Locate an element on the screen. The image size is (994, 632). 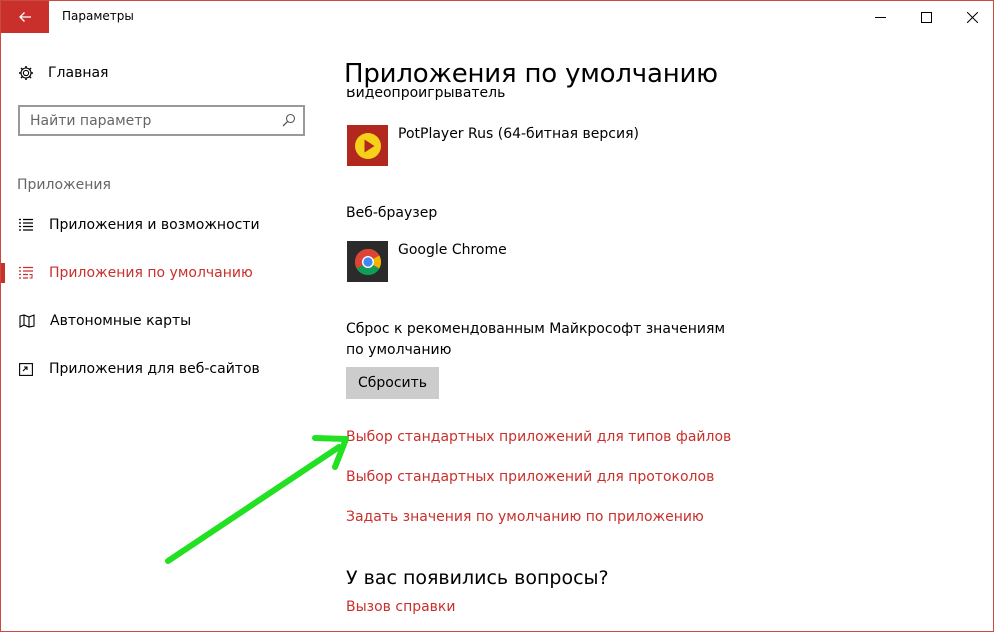
potplayer-icon is located at coordinates (367, 145).